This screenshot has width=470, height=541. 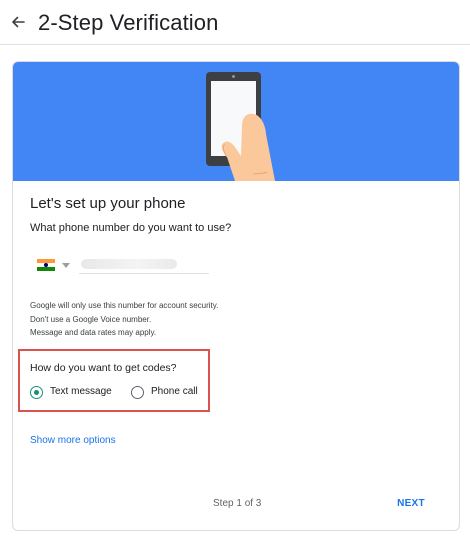 What do you see at coordinates (237, 503) in the screenshot?
I see `step-indicator: Step 1 of 3` at bounding box center [237, 503].